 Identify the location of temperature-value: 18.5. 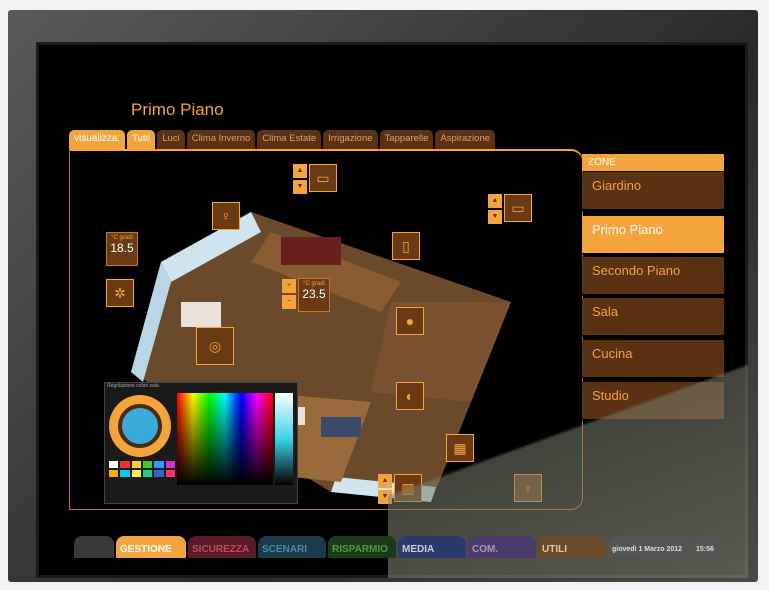
(122, 248).